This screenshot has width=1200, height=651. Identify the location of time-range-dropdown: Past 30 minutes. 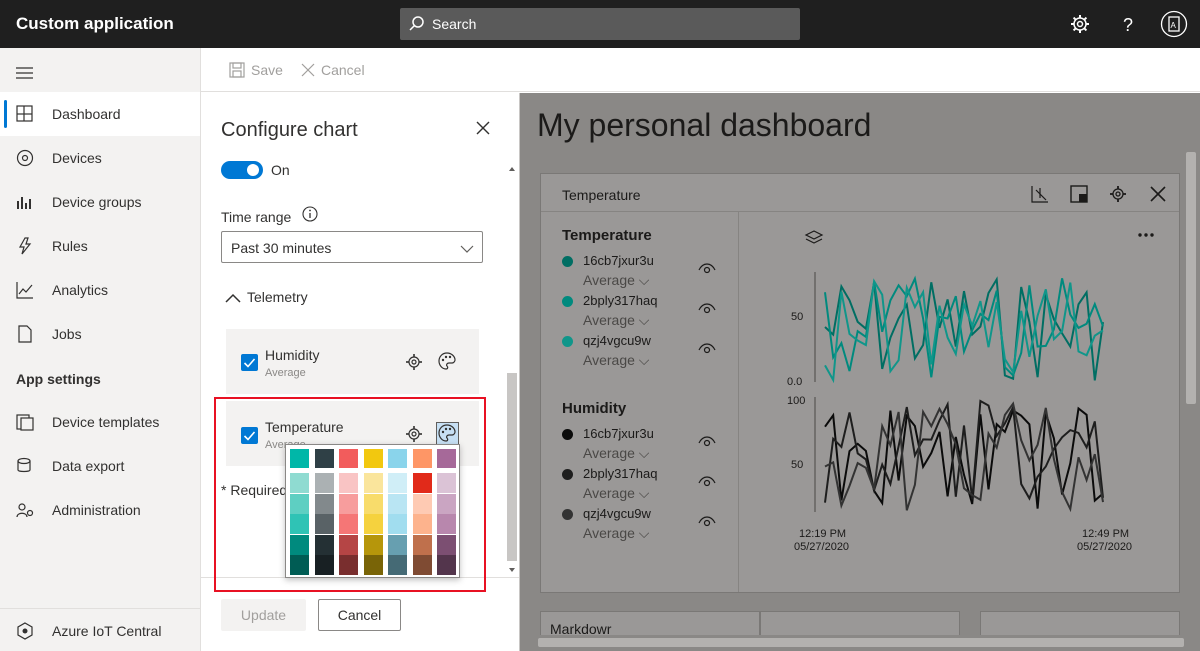
(352, 247).